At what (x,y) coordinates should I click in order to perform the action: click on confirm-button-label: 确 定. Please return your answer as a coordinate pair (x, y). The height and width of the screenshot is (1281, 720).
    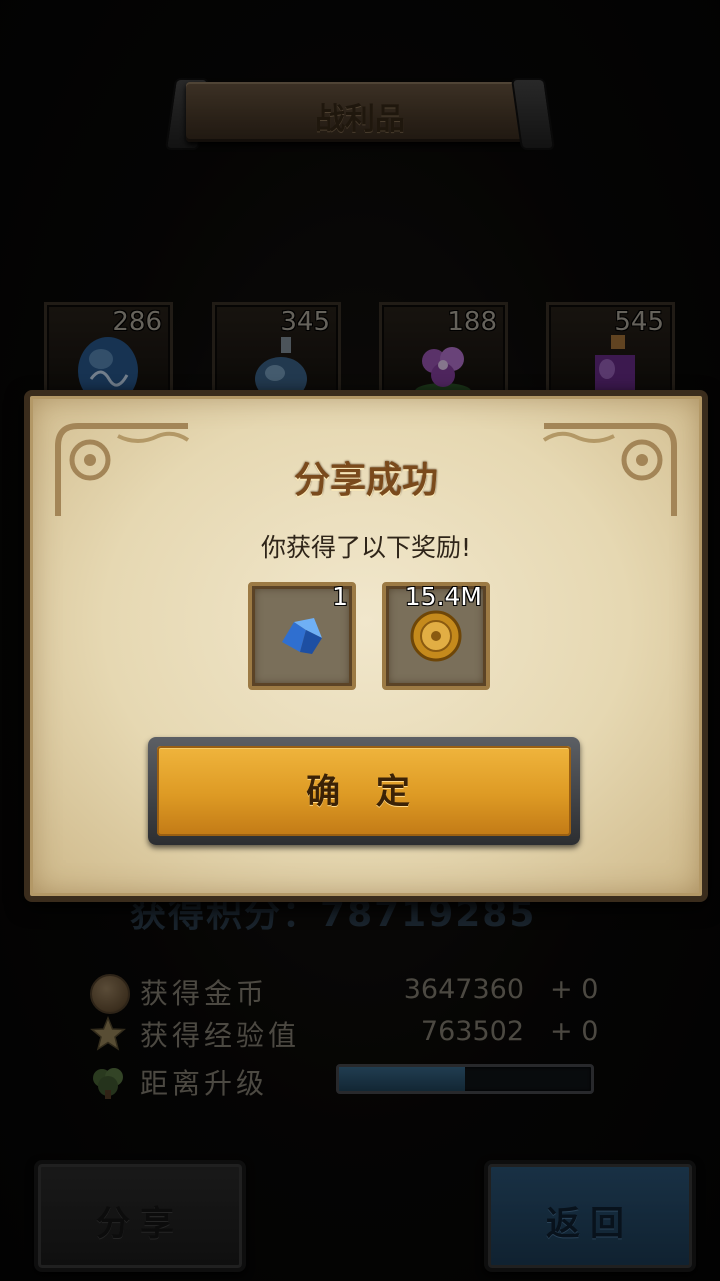
    Looking at the image, I should click on (364, 792).